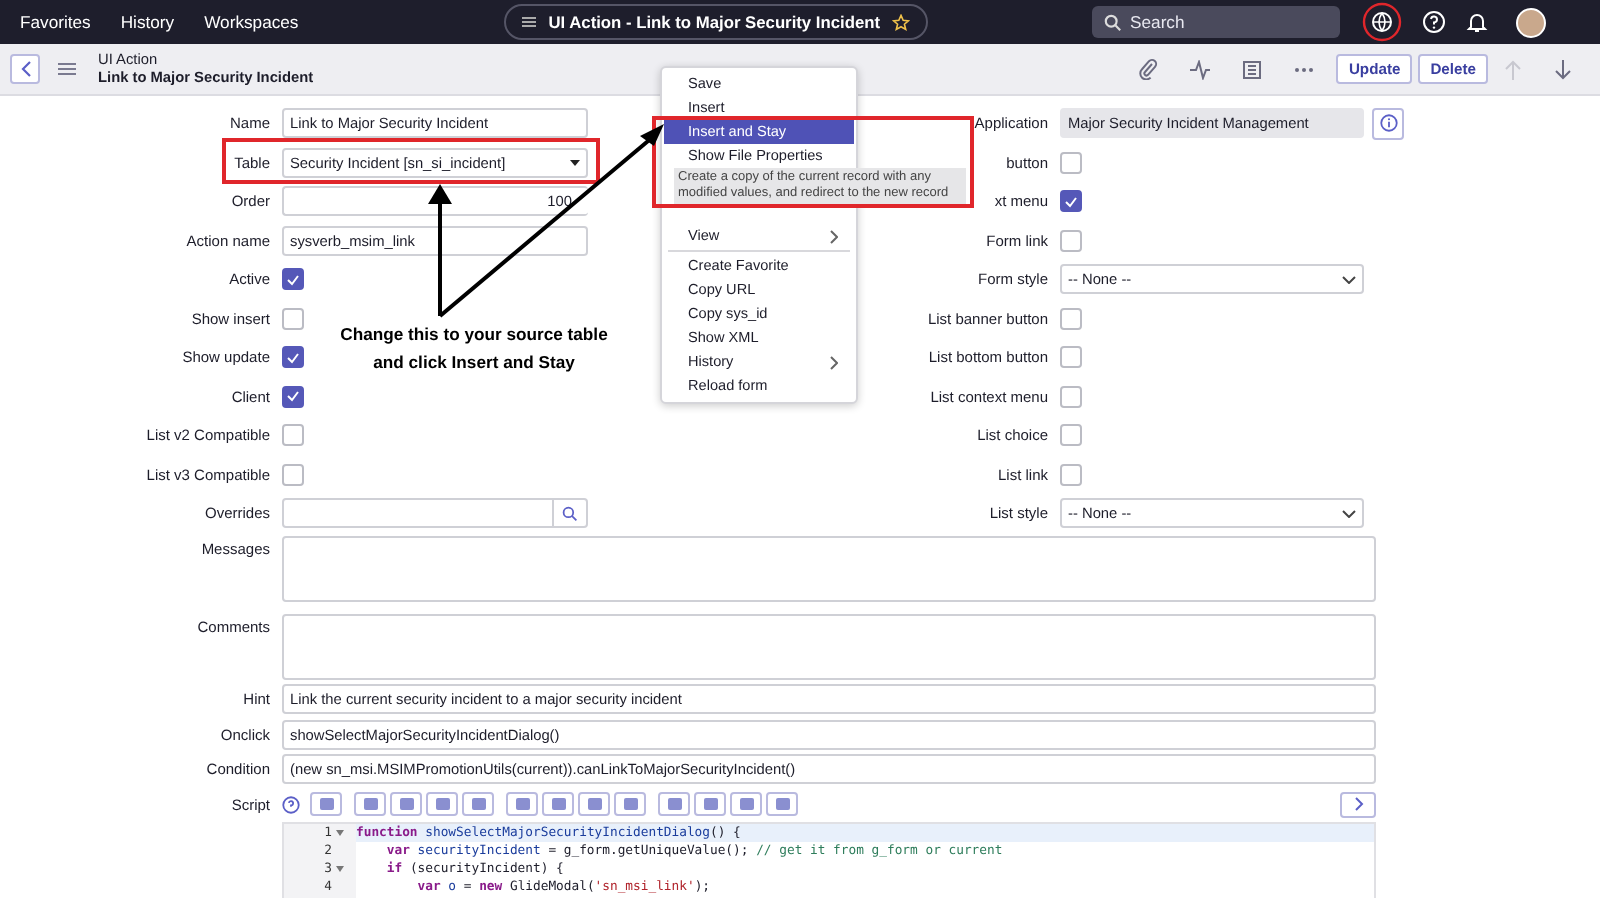 Image resolution: width=1600 pixels, height=898 pixels. What do you see at coordinates (1477, 22) in the screenshot?
I see `bell-icon` at bounding box center [1477, 22].